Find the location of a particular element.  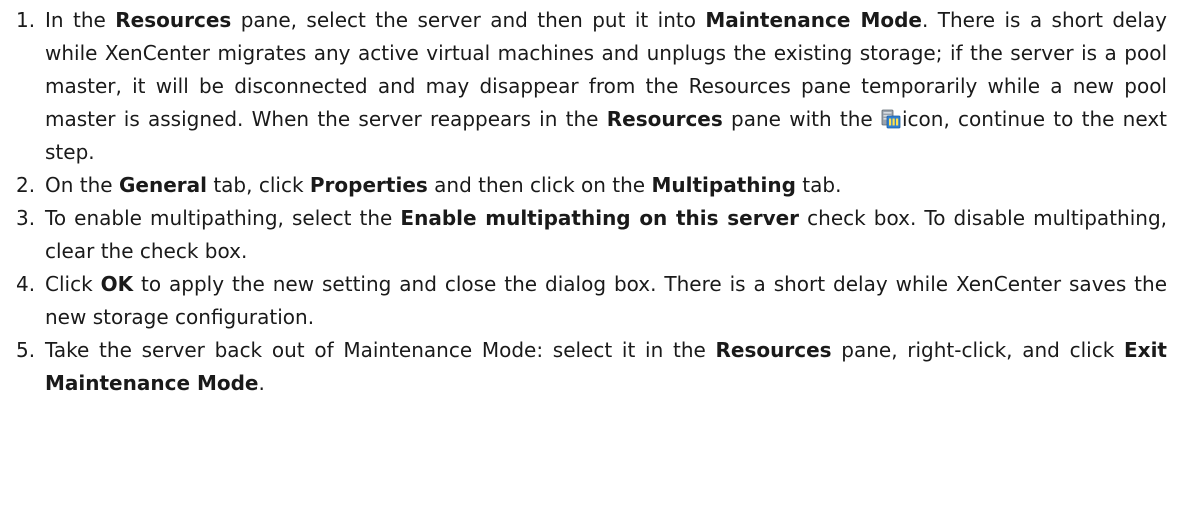

ui-term-text: Properties is located at coordinates (368, 185).